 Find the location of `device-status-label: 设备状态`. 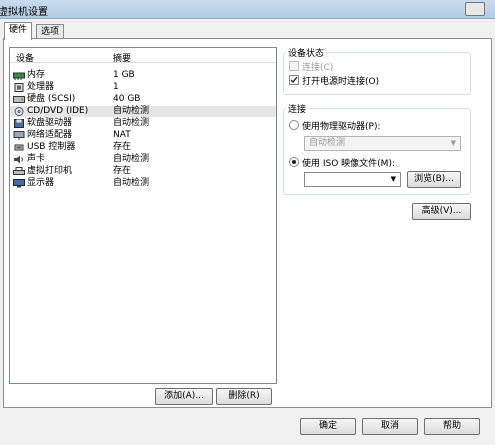

device-status-label: 设备状态 is located at coordinates (306, 52).